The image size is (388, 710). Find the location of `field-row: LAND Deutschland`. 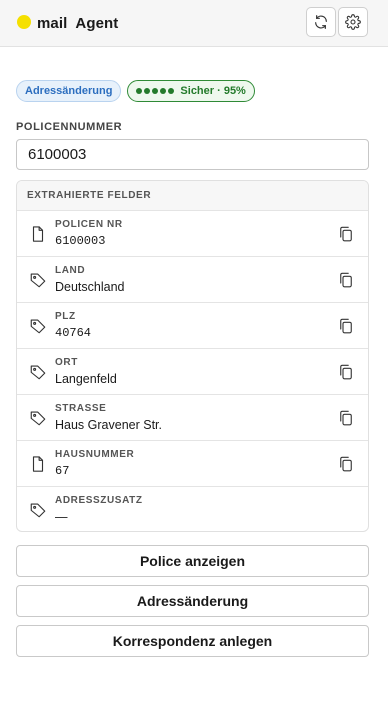

field-row: LAND Deutschland is located at coordinates (192, 280).